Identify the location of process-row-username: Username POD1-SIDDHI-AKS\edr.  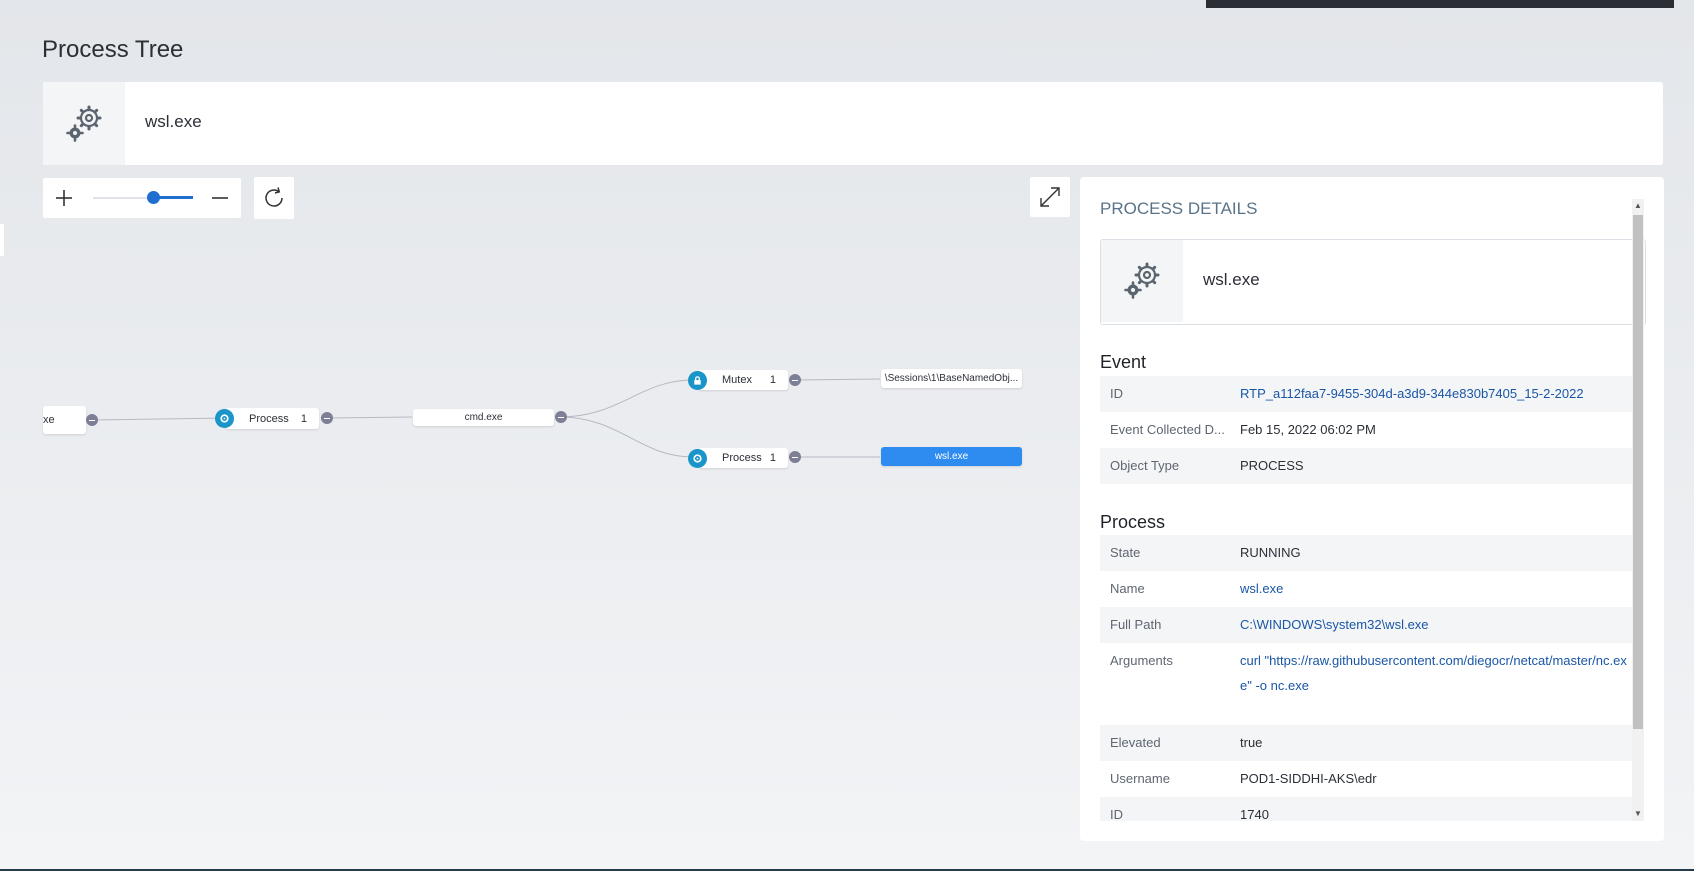
(1370, 779).